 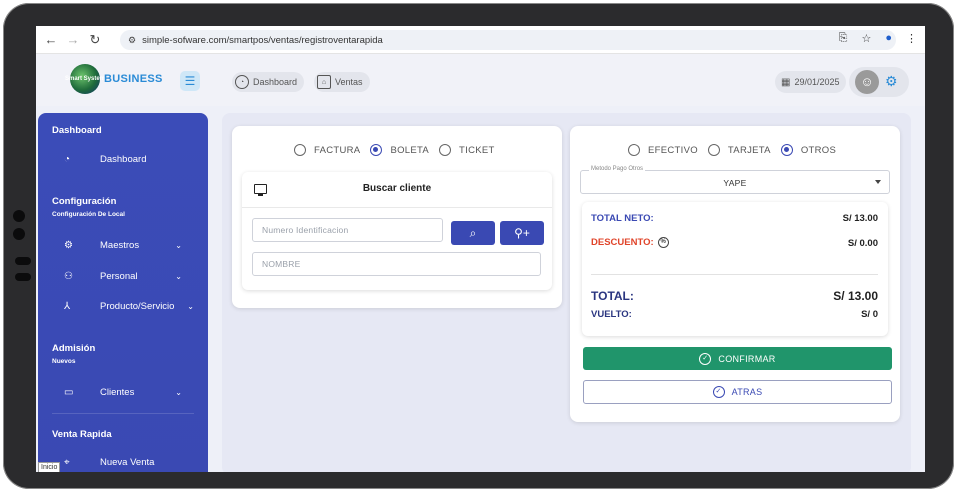 I want to click on sidebar-item-label: Producto/Servicio, so click(x=137, y=306).